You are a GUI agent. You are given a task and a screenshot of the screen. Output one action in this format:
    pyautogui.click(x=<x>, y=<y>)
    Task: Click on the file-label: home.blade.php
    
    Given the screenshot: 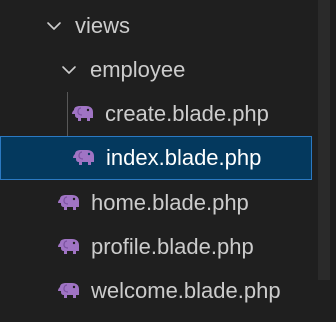 What is the action you would take?
    pyautogui.click(x=170, y=202)
    